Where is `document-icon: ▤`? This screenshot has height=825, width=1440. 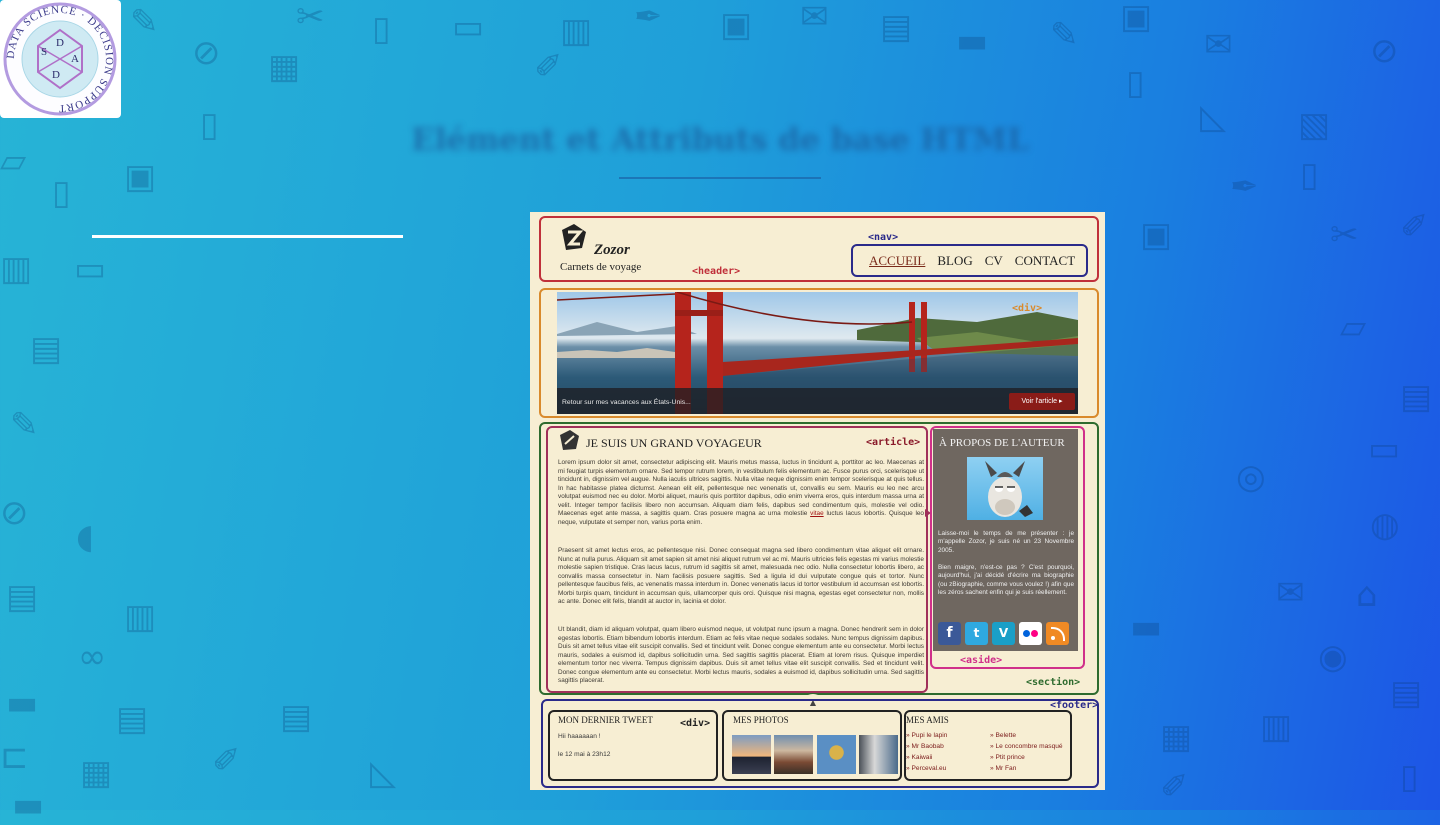
document-icon: ▤ is located at coordinates (296, 717).